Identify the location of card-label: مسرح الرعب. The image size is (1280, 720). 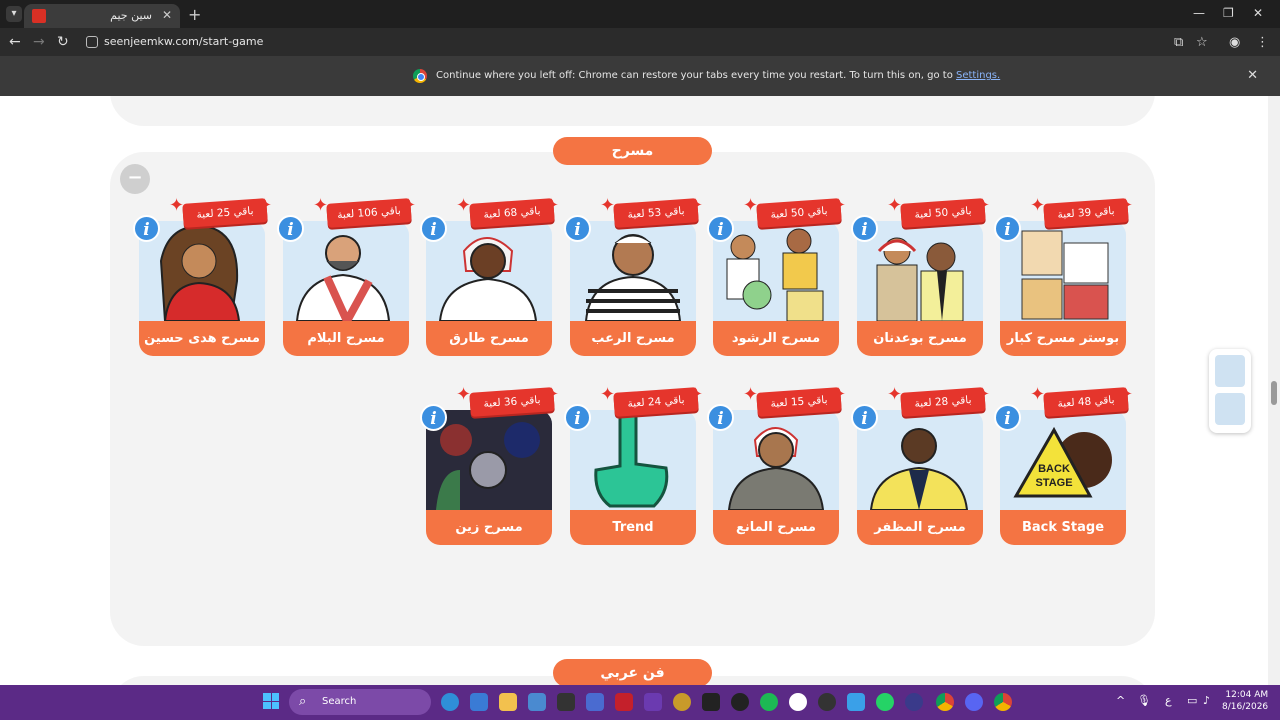
(633, 338).